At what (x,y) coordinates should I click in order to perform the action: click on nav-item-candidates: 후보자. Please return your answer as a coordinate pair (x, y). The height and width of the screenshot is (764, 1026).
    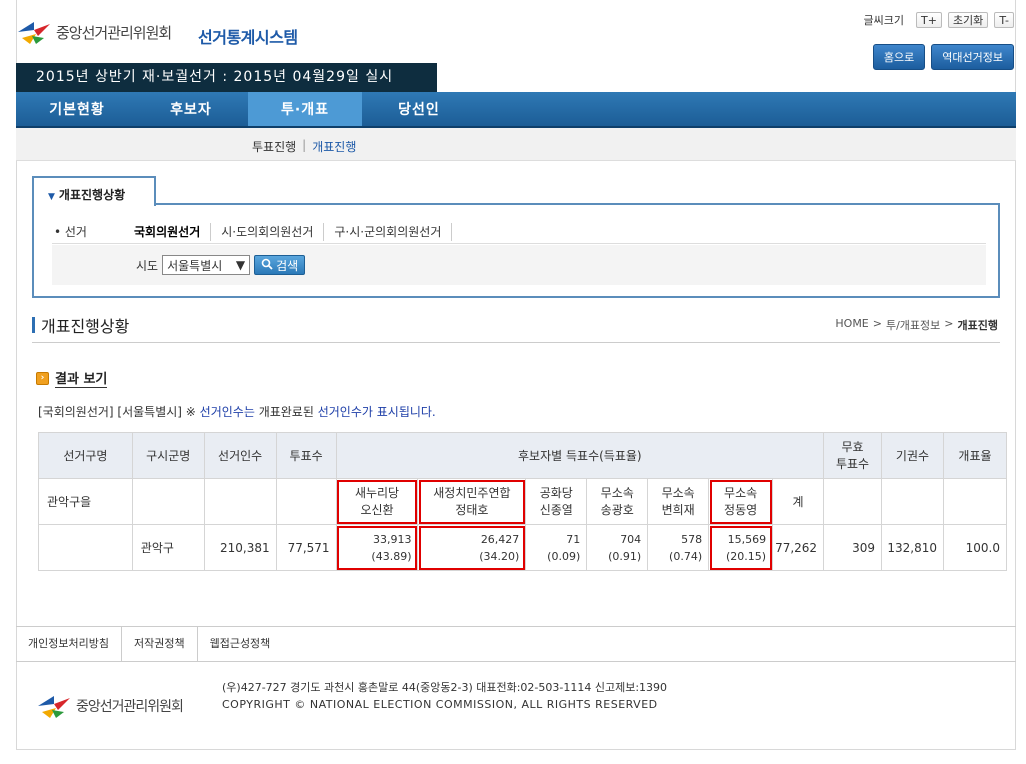
    Looking at the image, I should click on (191, 109).